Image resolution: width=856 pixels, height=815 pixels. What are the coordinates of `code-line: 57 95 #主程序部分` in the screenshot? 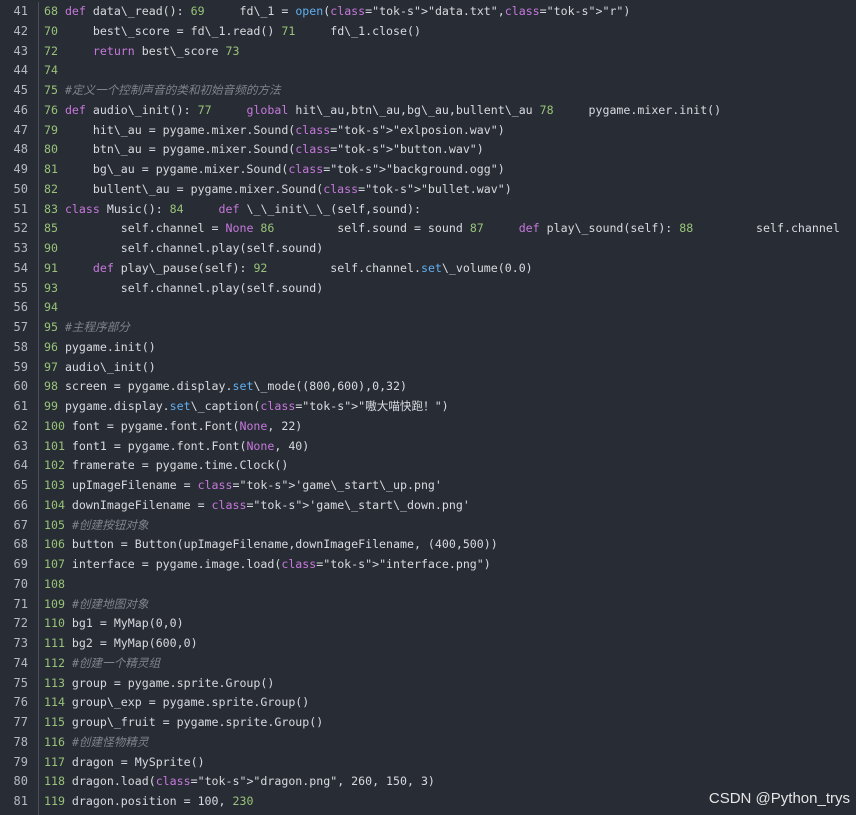 It's located at (428, 328).